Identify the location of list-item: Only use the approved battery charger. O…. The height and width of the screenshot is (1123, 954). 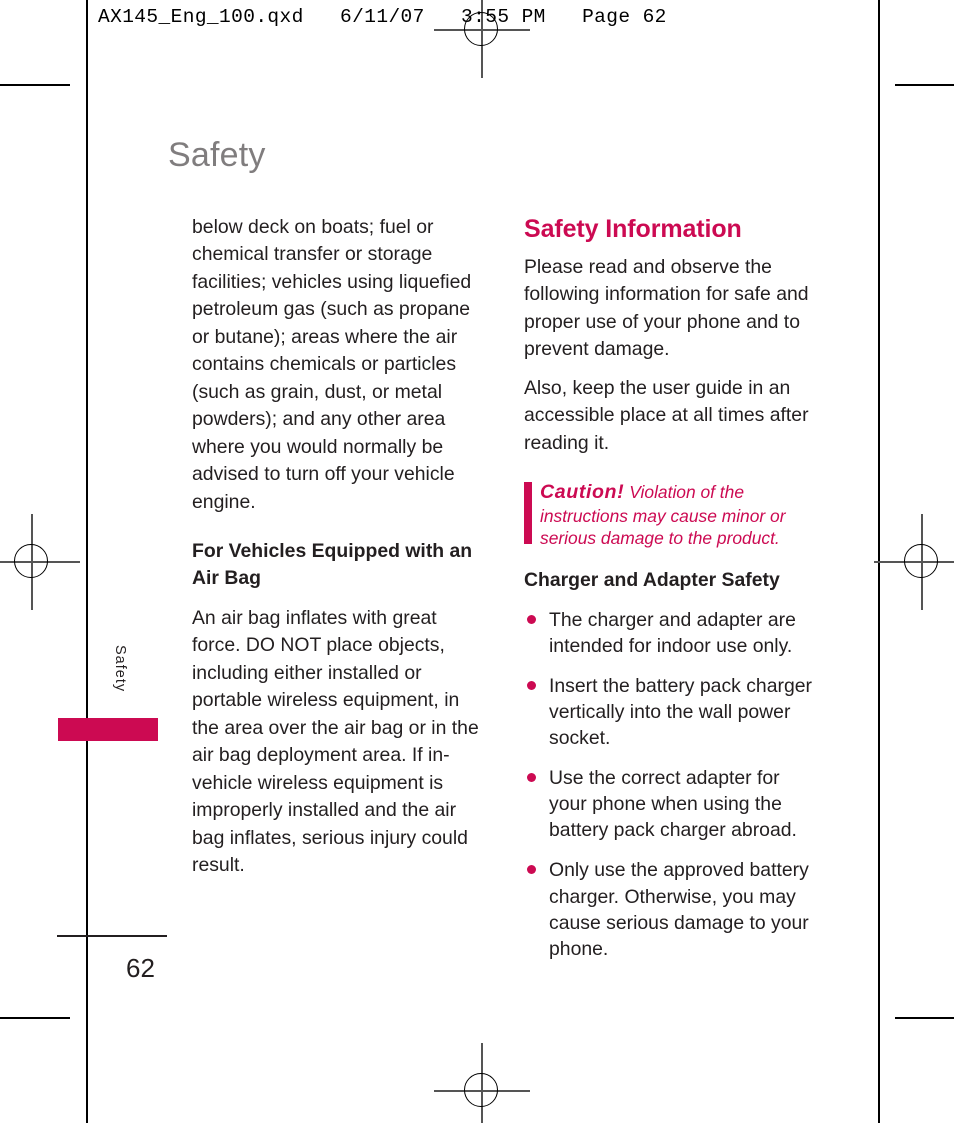
(668, 909).